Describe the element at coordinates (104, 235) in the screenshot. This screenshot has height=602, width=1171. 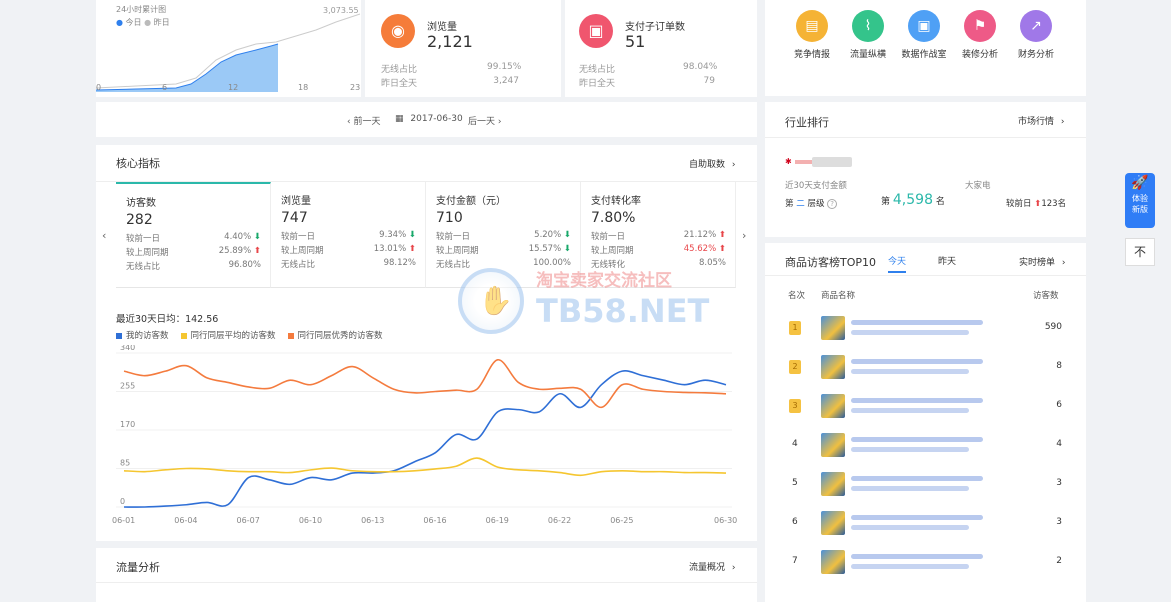
I see `metrics-prev-arrow: ‹` at that location.